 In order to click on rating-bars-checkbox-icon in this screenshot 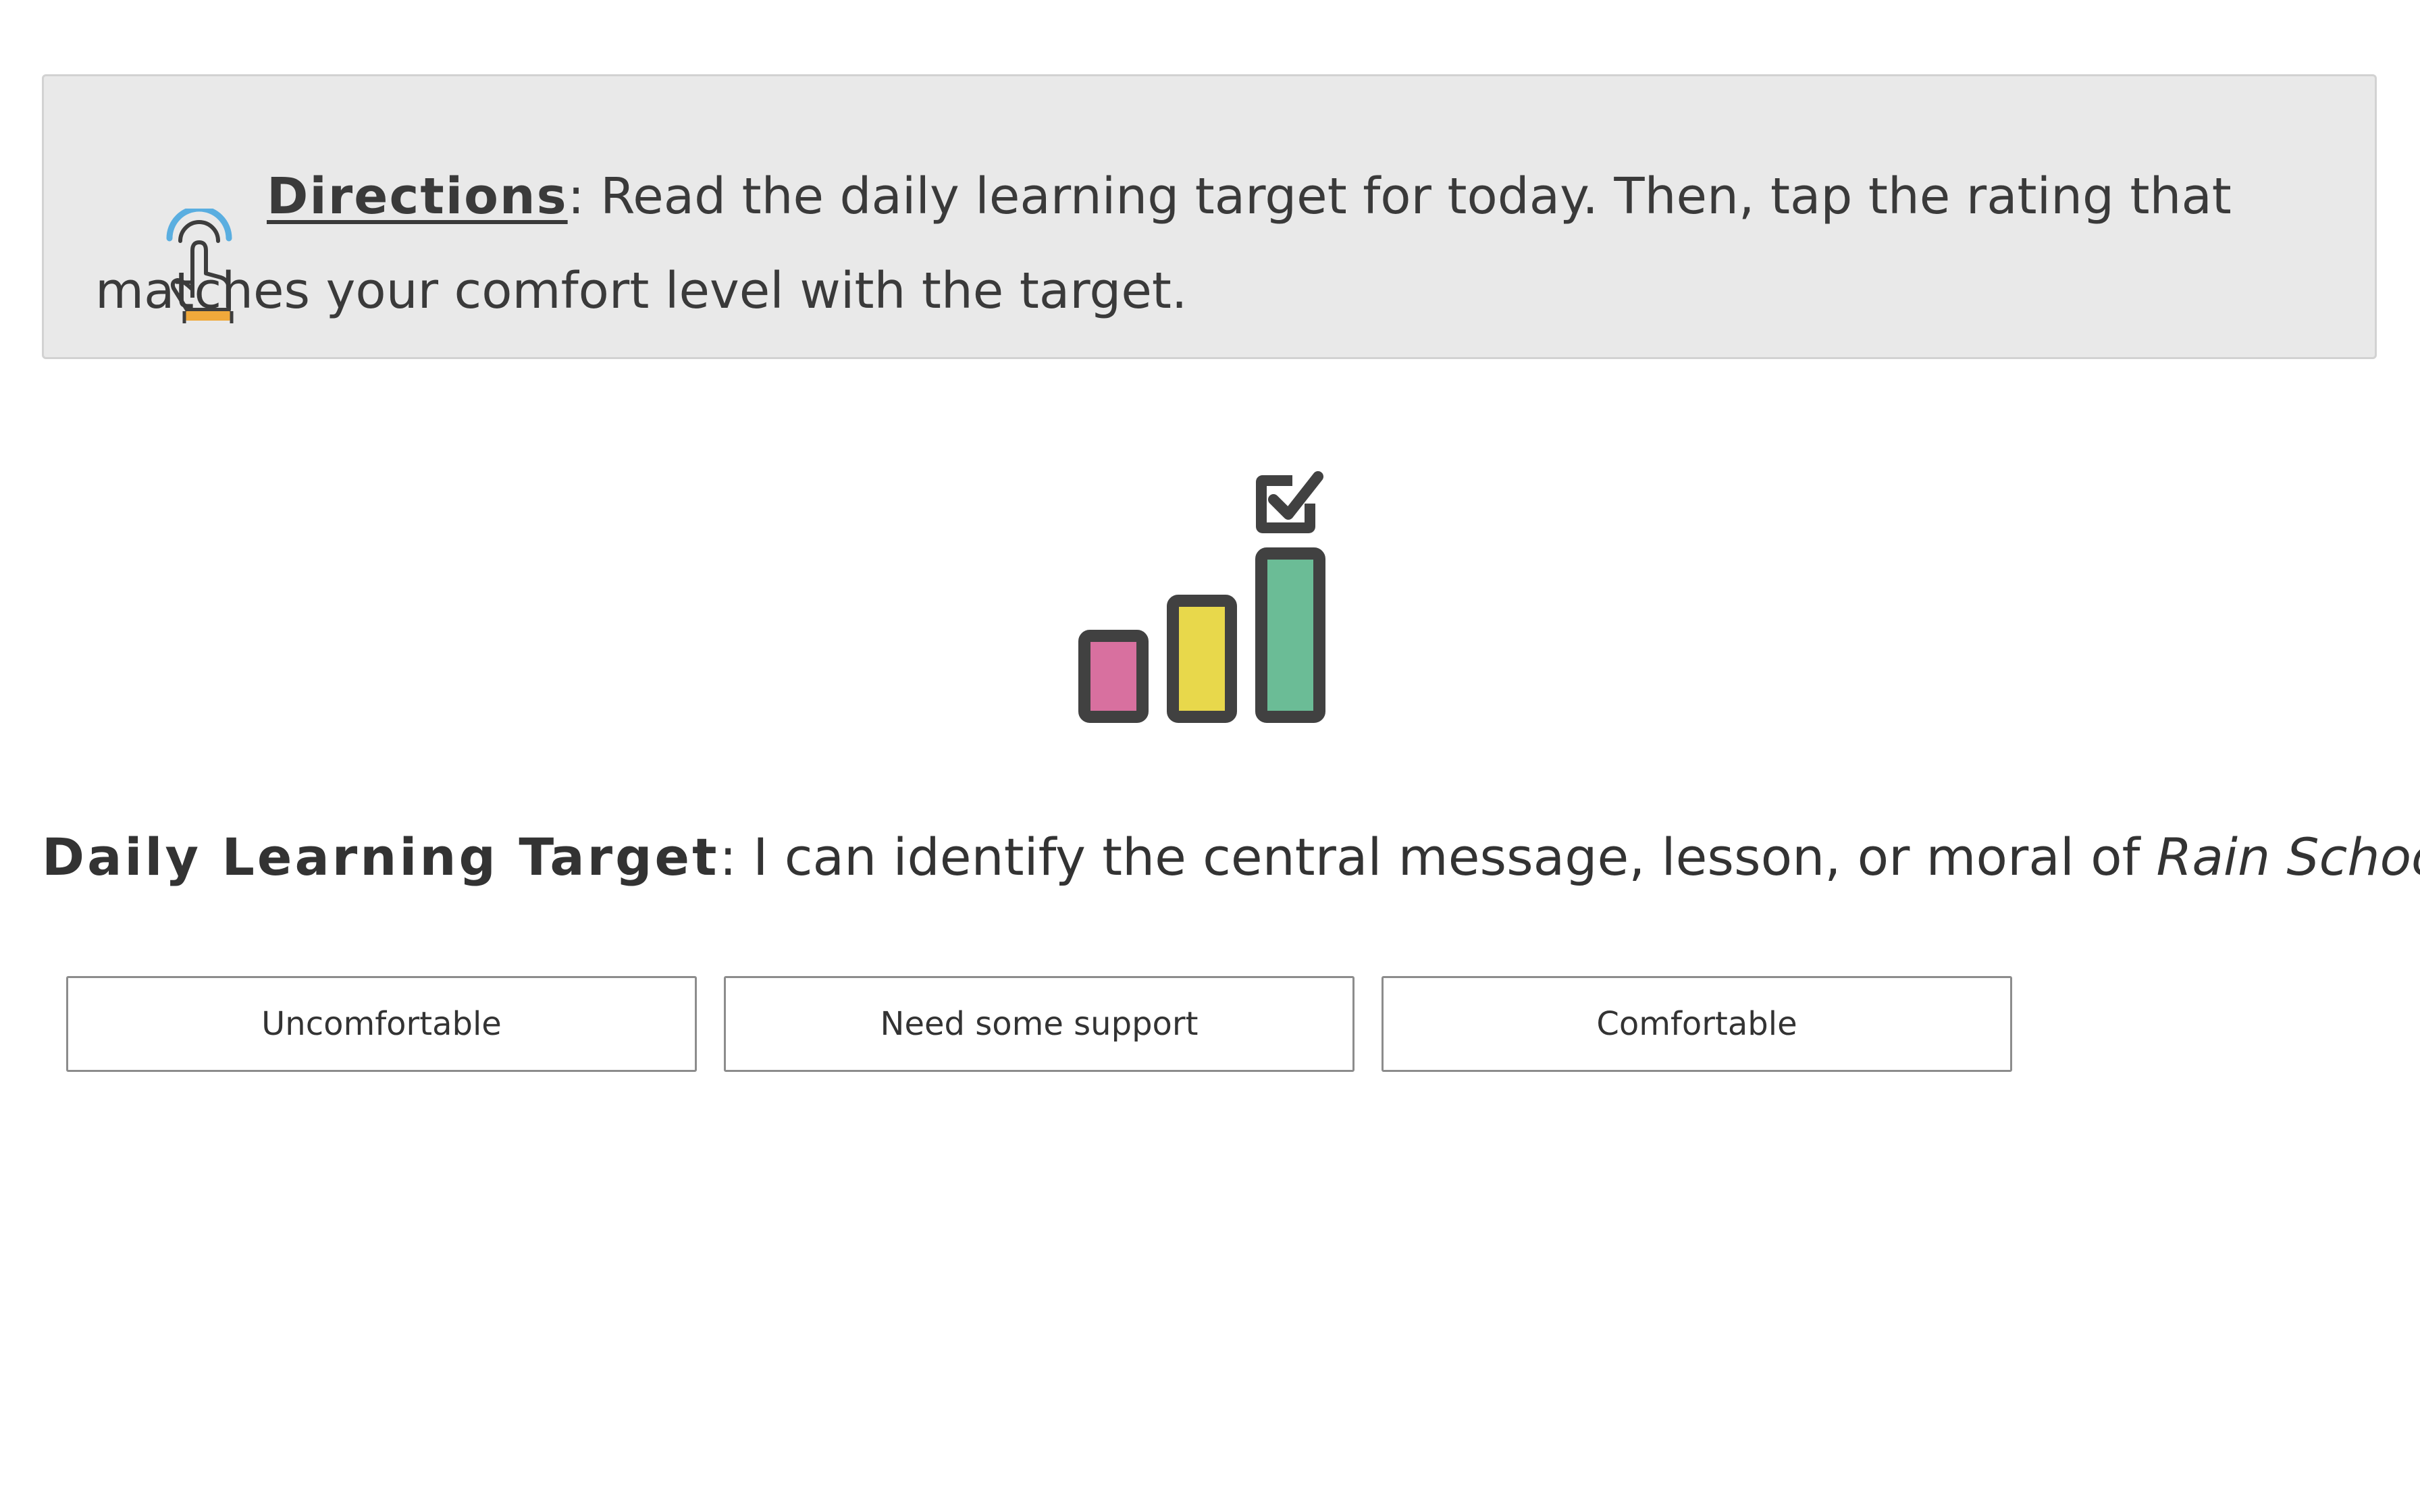, I will do `click(1201, 597)`.